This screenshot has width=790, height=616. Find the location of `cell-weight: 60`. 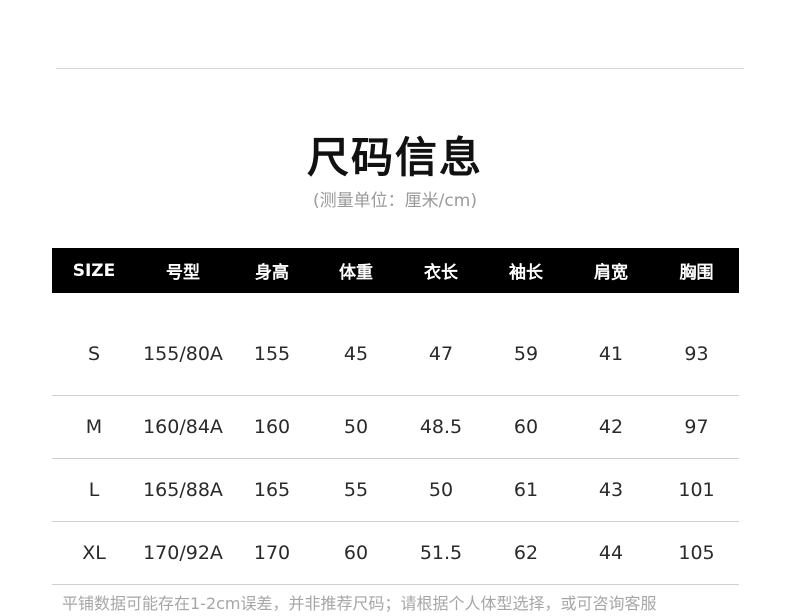

cell-weight: 60 is located at coordinates (356, 553).